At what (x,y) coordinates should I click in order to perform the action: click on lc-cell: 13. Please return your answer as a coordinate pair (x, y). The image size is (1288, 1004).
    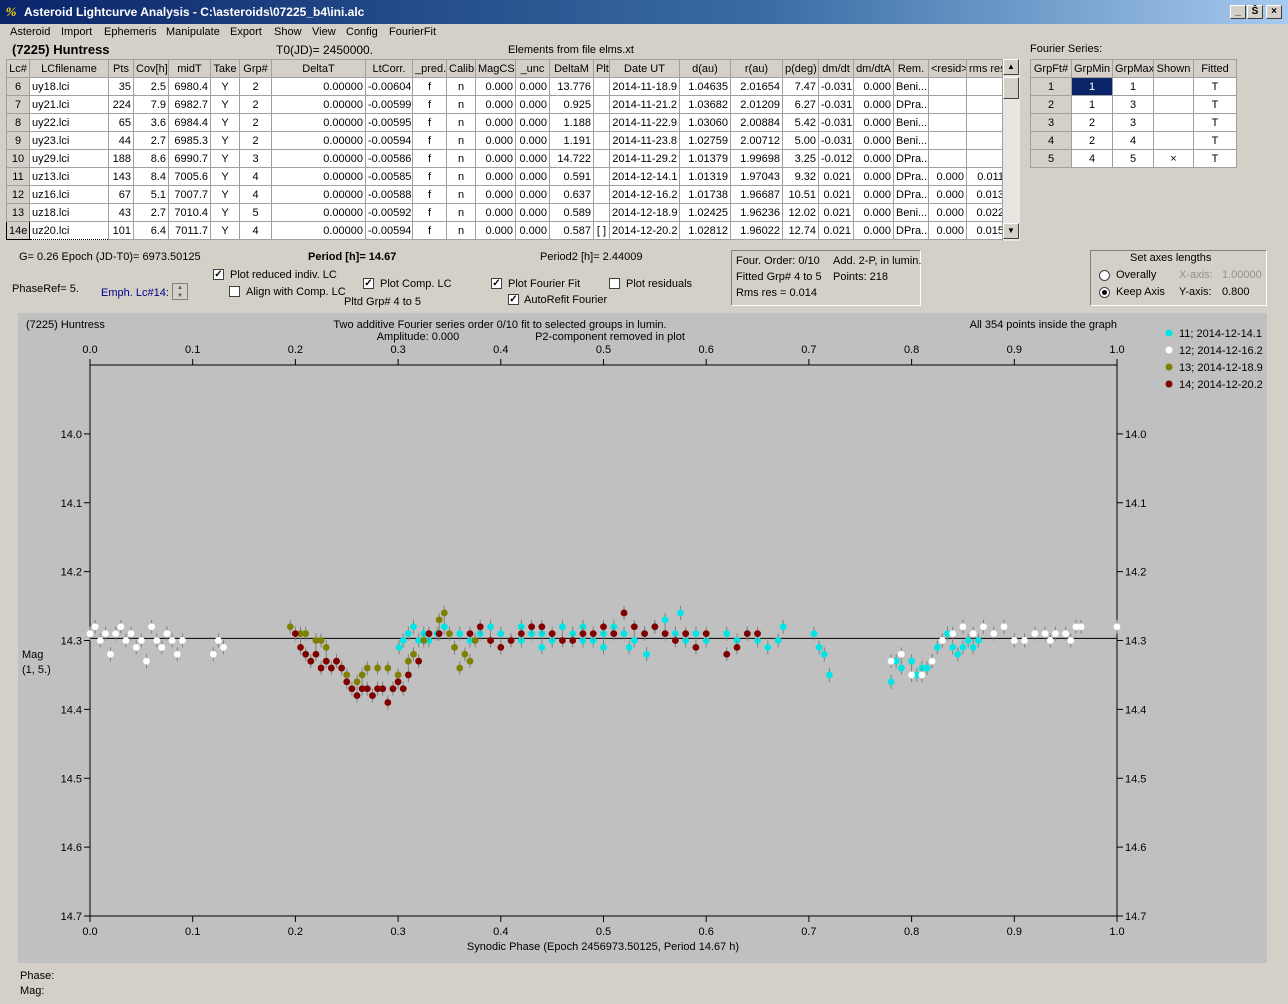
    Looking at the image, I should click on (18, 212).